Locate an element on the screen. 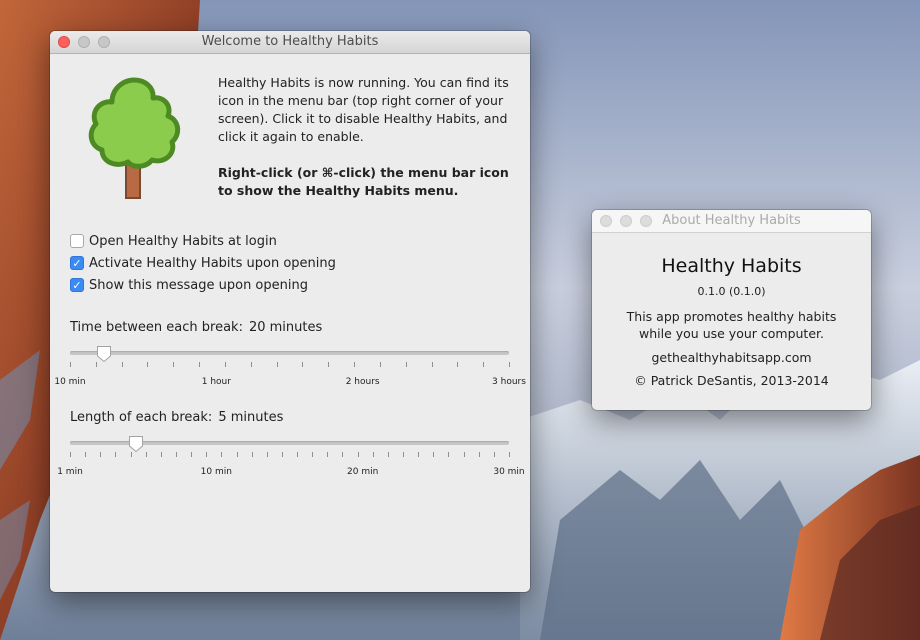  window-title: Welcome to Healthy Habits is located at coordinates (290, 41).